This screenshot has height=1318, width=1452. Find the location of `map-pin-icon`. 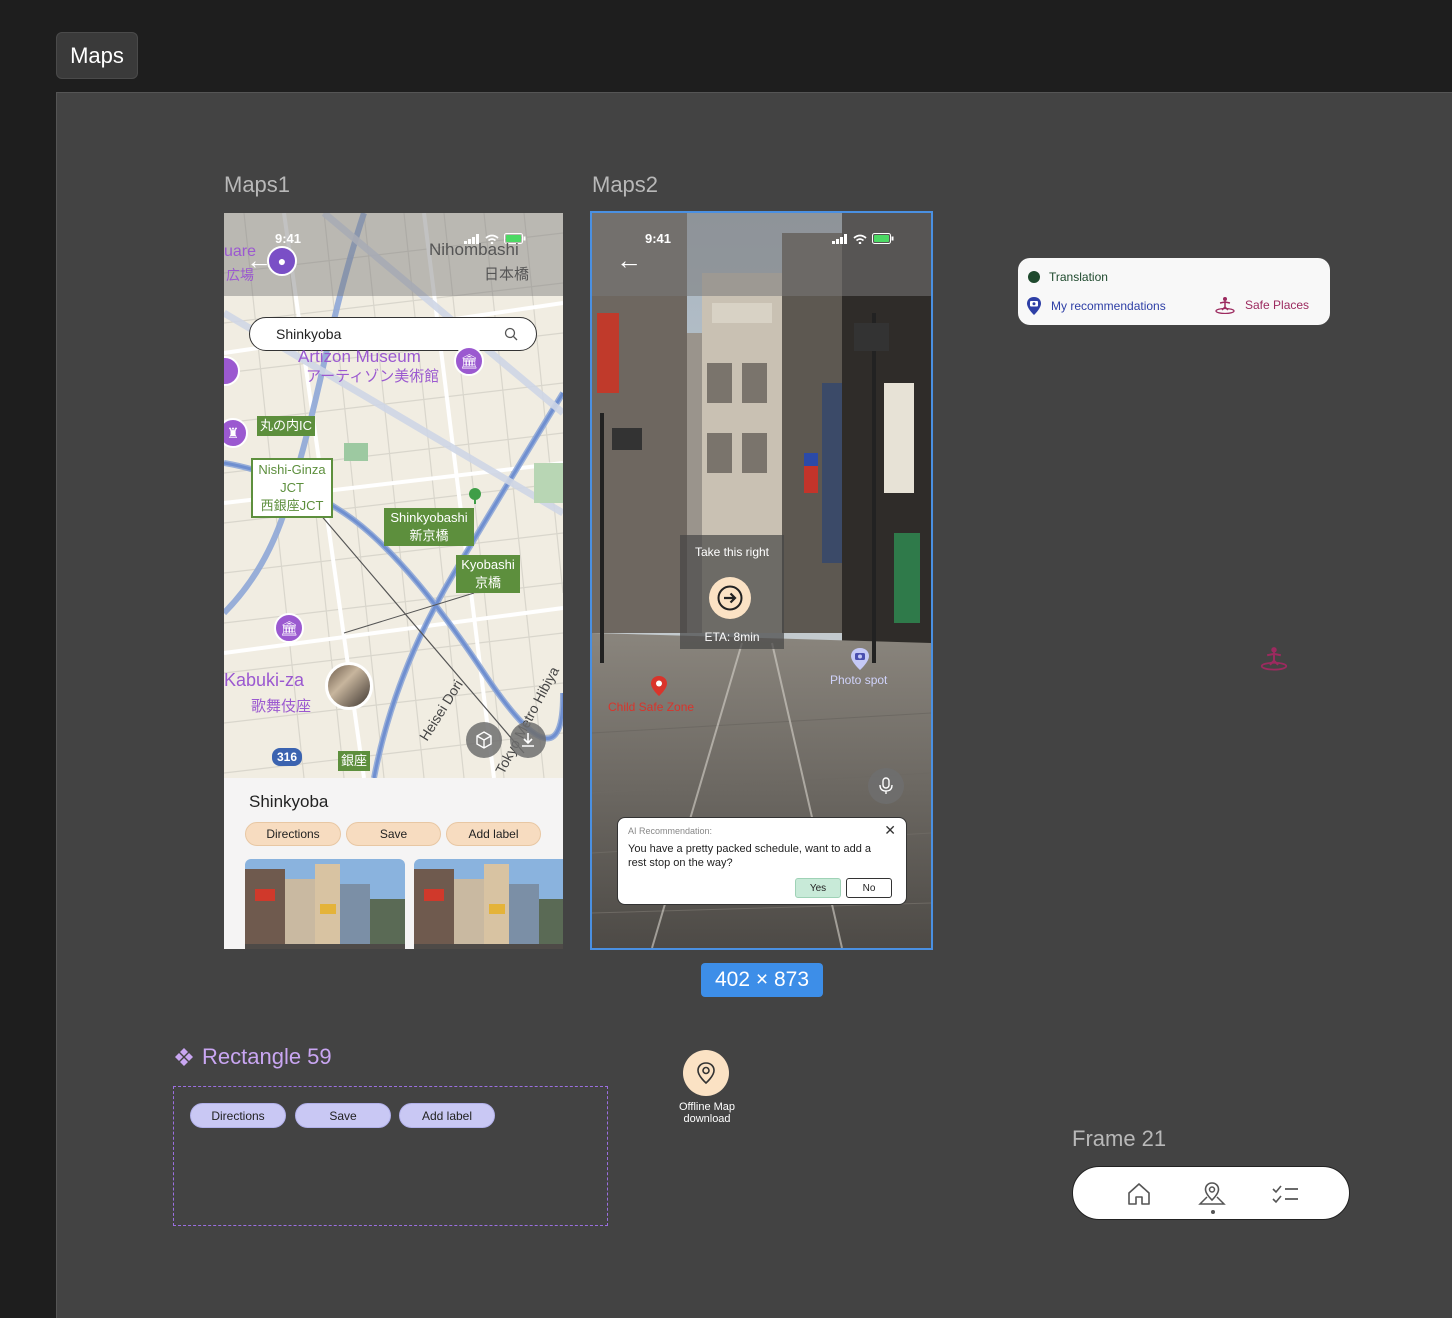

map-pin-icon is located at coordinates (1212, 1193).